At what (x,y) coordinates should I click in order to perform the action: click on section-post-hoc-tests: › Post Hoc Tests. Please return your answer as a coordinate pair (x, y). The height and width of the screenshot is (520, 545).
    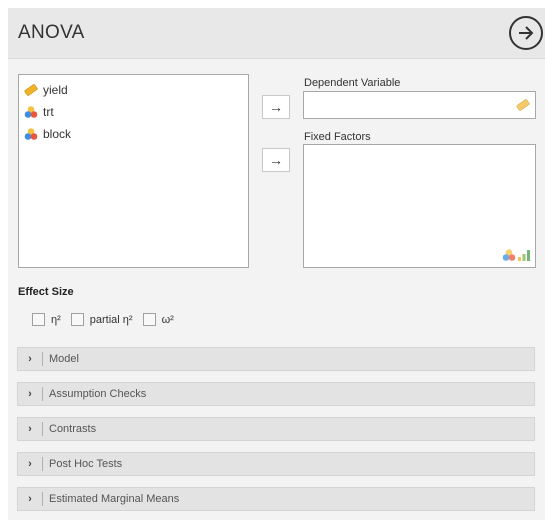
    Looking at the image, I should click on (276, 464).